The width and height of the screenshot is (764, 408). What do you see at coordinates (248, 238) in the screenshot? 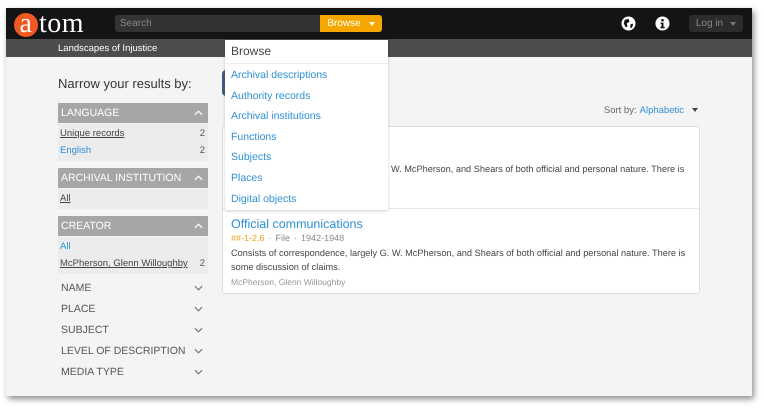
I see `reference-code: ##-1-2.6` at bounding box center [248, 238].